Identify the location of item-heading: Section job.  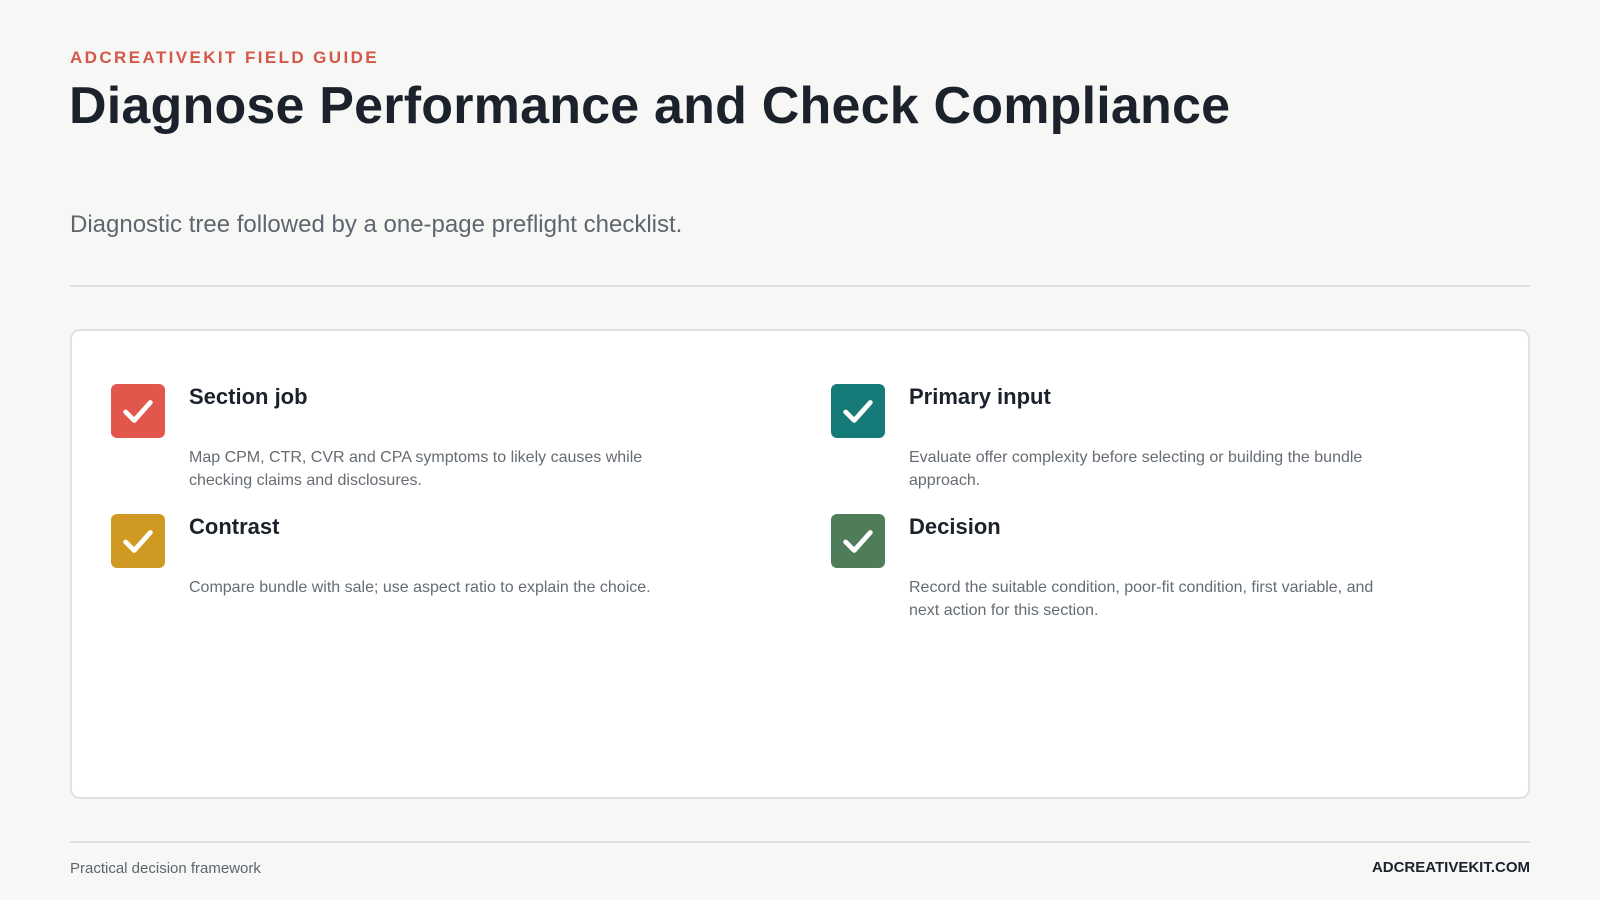
(248, 396).